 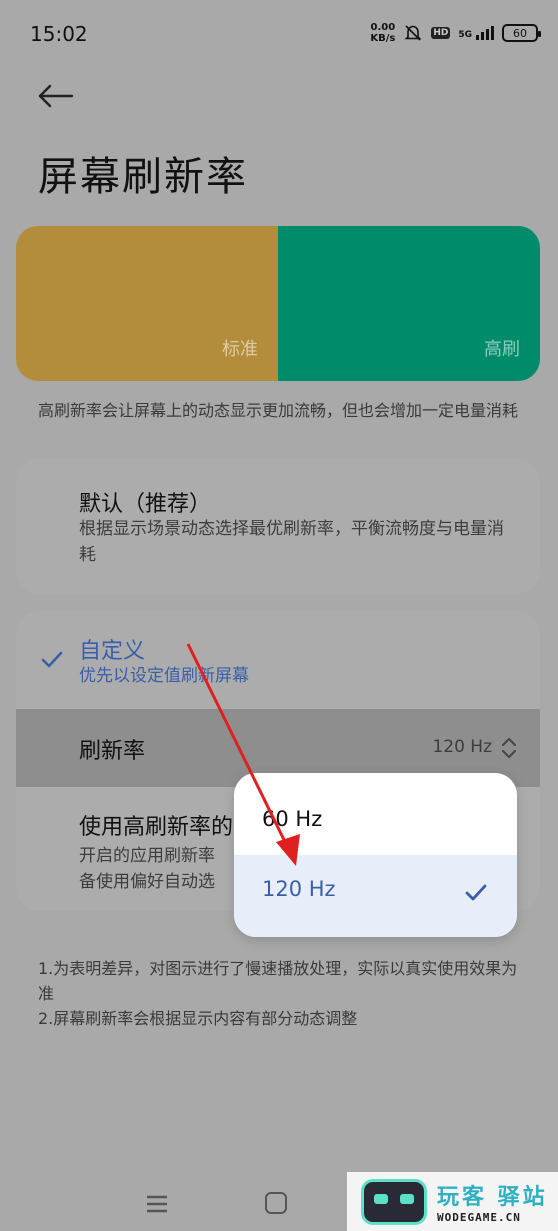 I want to click on option-default: 默认（推荐） 根据显示场景动态选择最优刷新率，平衡流畅度与电量消耗, so click(x=278, y=526).